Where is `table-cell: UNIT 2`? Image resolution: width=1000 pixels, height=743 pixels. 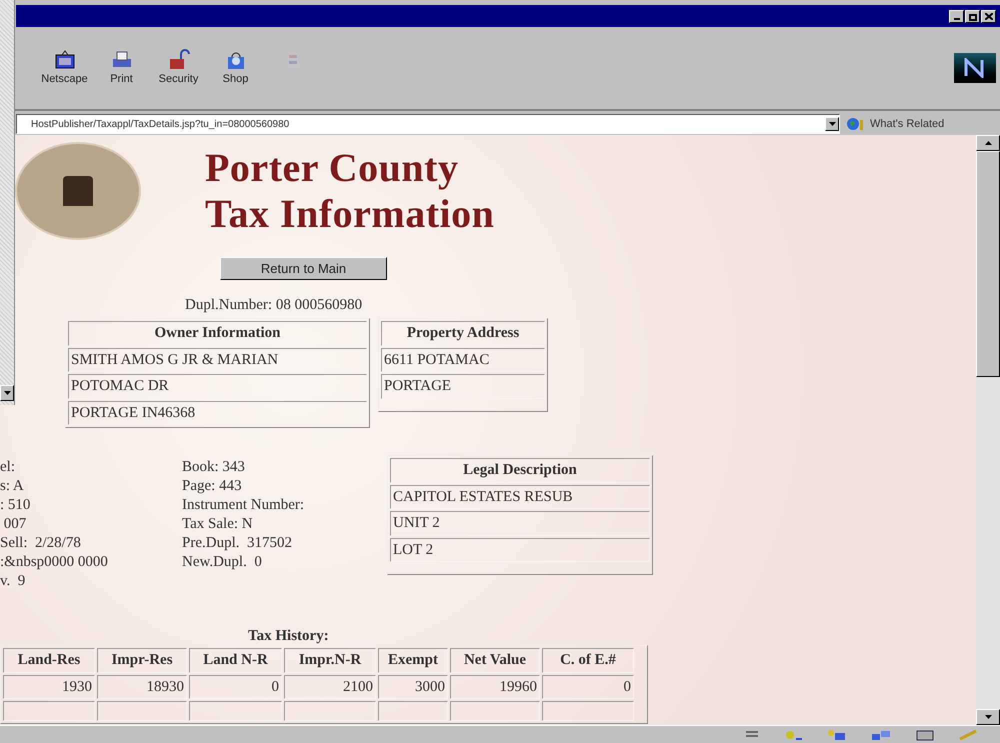 table-cell: UNIT 2 is located at coordinates (520, 523).